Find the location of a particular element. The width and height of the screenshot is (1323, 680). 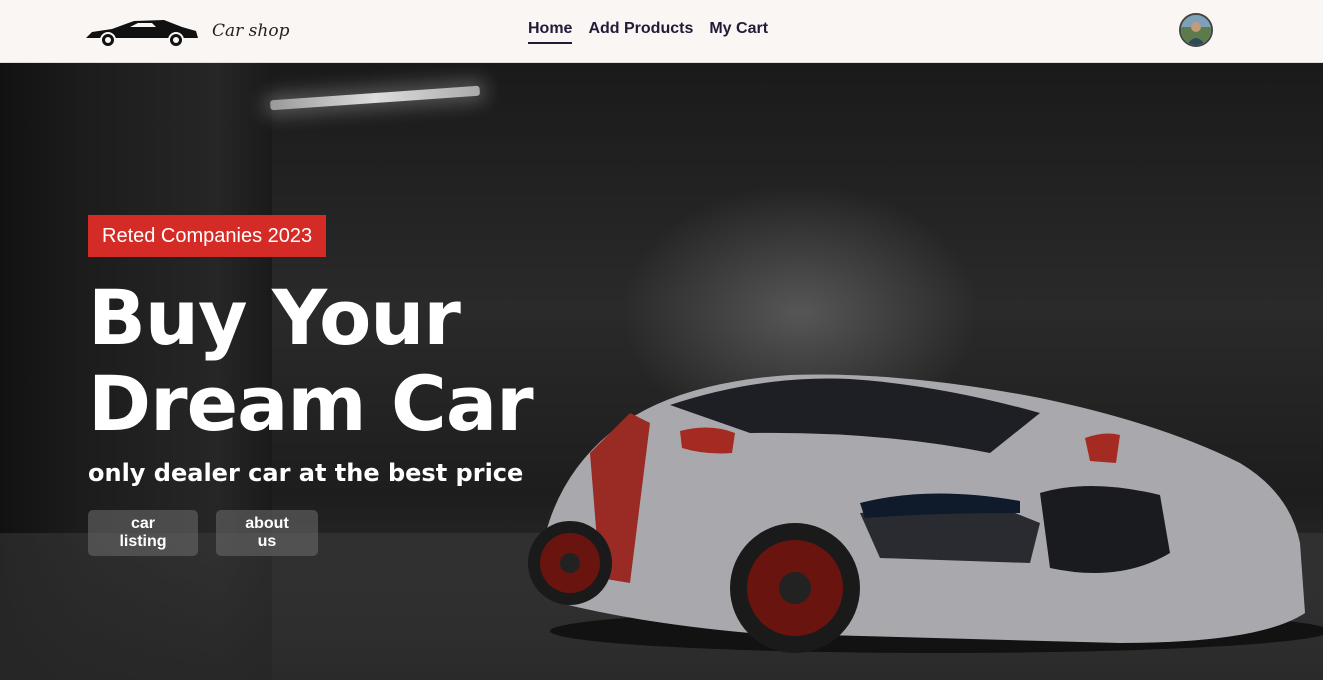

nav-link-add-products: Add Products is located at coordinates (640, 32).